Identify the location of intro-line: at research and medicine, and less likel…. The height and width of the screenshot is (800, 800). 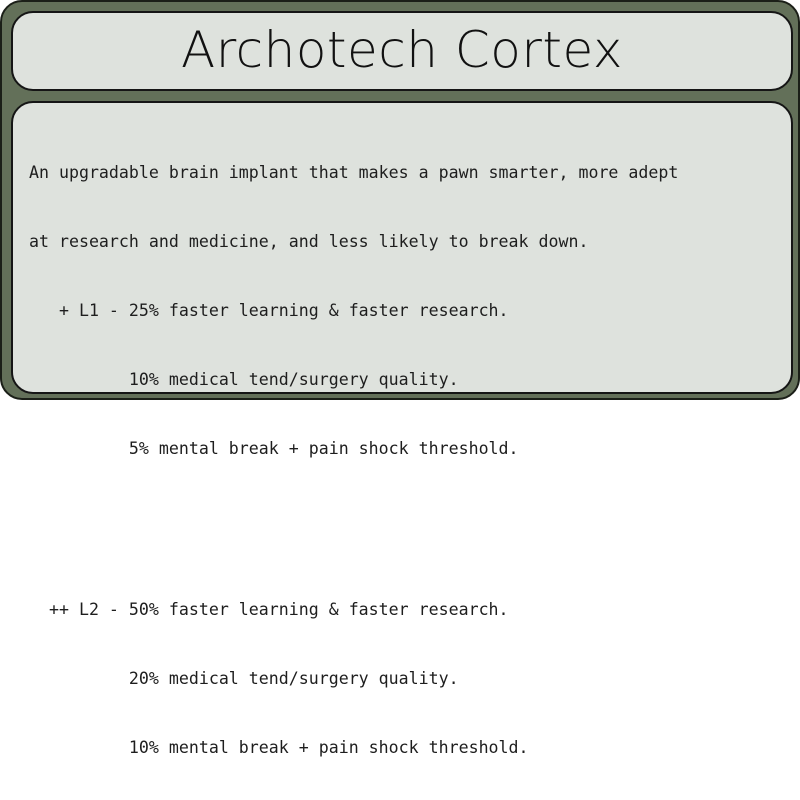
(309, 241).